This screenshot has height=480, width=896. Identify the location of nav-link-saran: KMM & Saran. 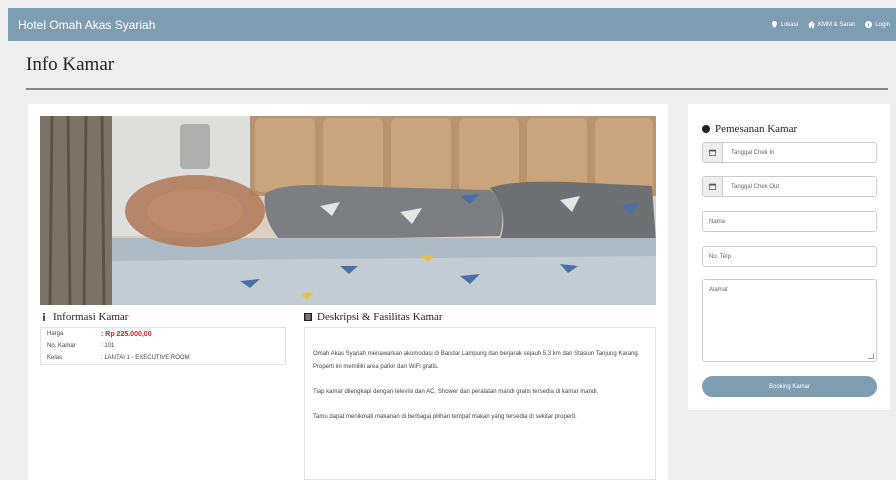
(831, 24).